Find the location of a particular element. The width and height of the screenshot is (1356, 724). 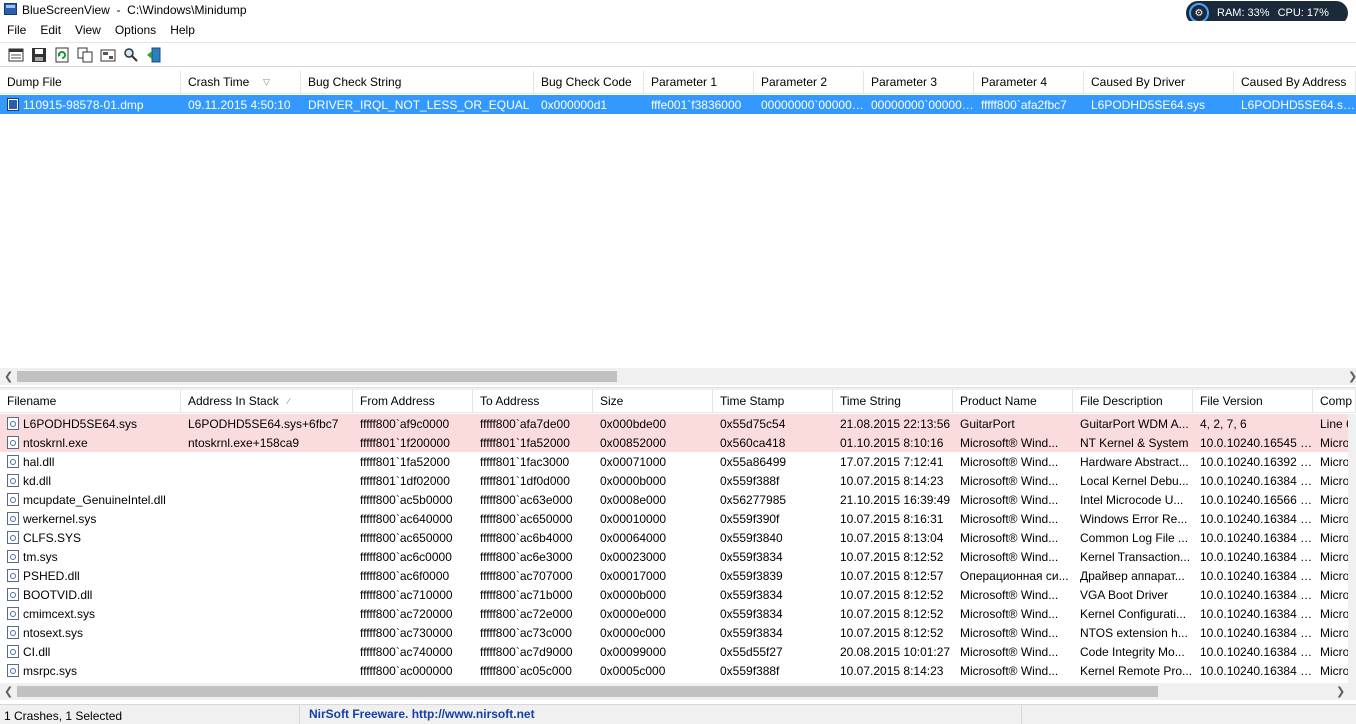

menu-file: File is located at coordinates (16, 31).